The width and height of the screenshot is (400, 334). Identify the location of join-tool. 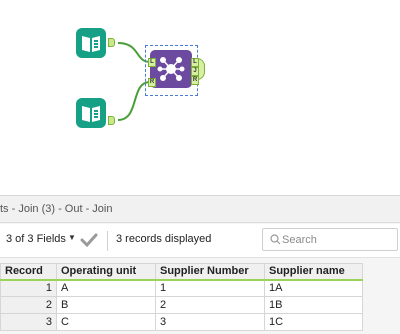
(171, 69).